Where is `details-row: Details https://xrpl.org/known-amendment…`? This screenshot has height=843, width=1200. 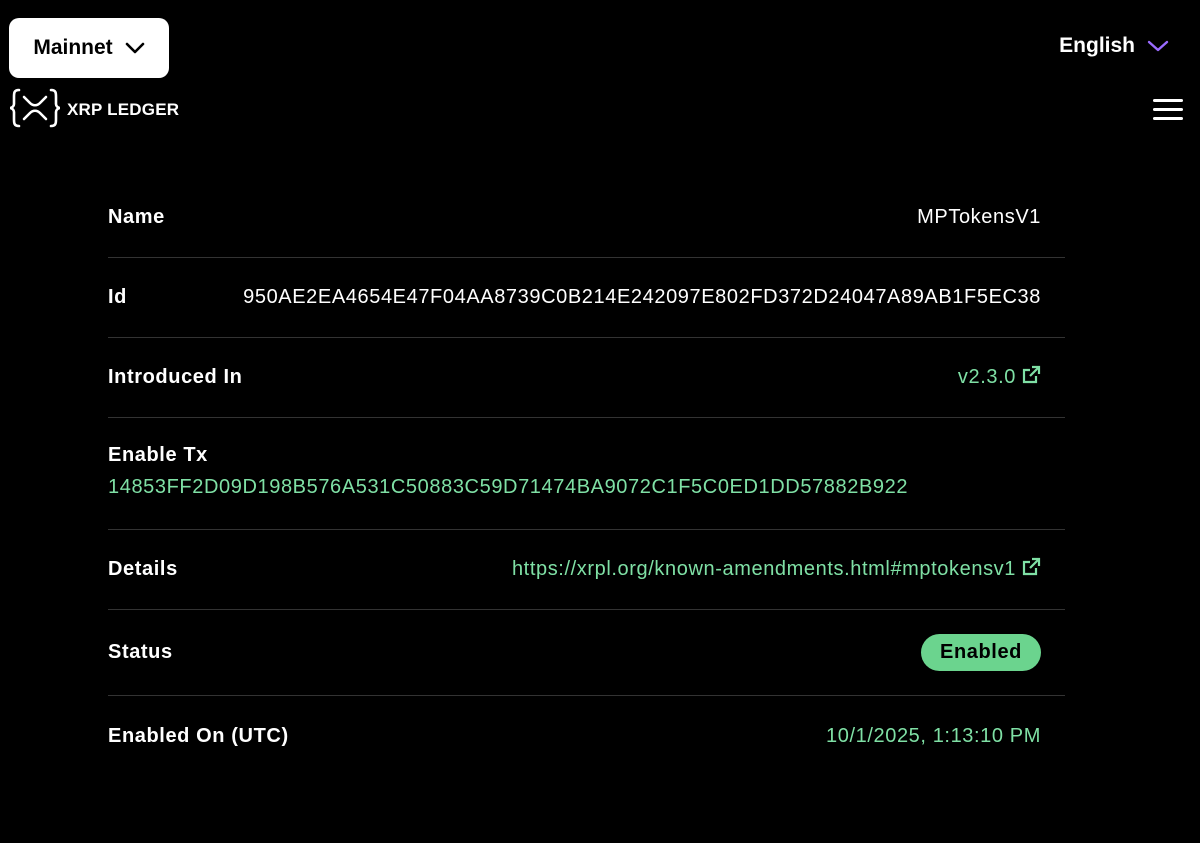
details-row: Details https://xrpl.org/known-amendment… is located at coordinates (586, 570).